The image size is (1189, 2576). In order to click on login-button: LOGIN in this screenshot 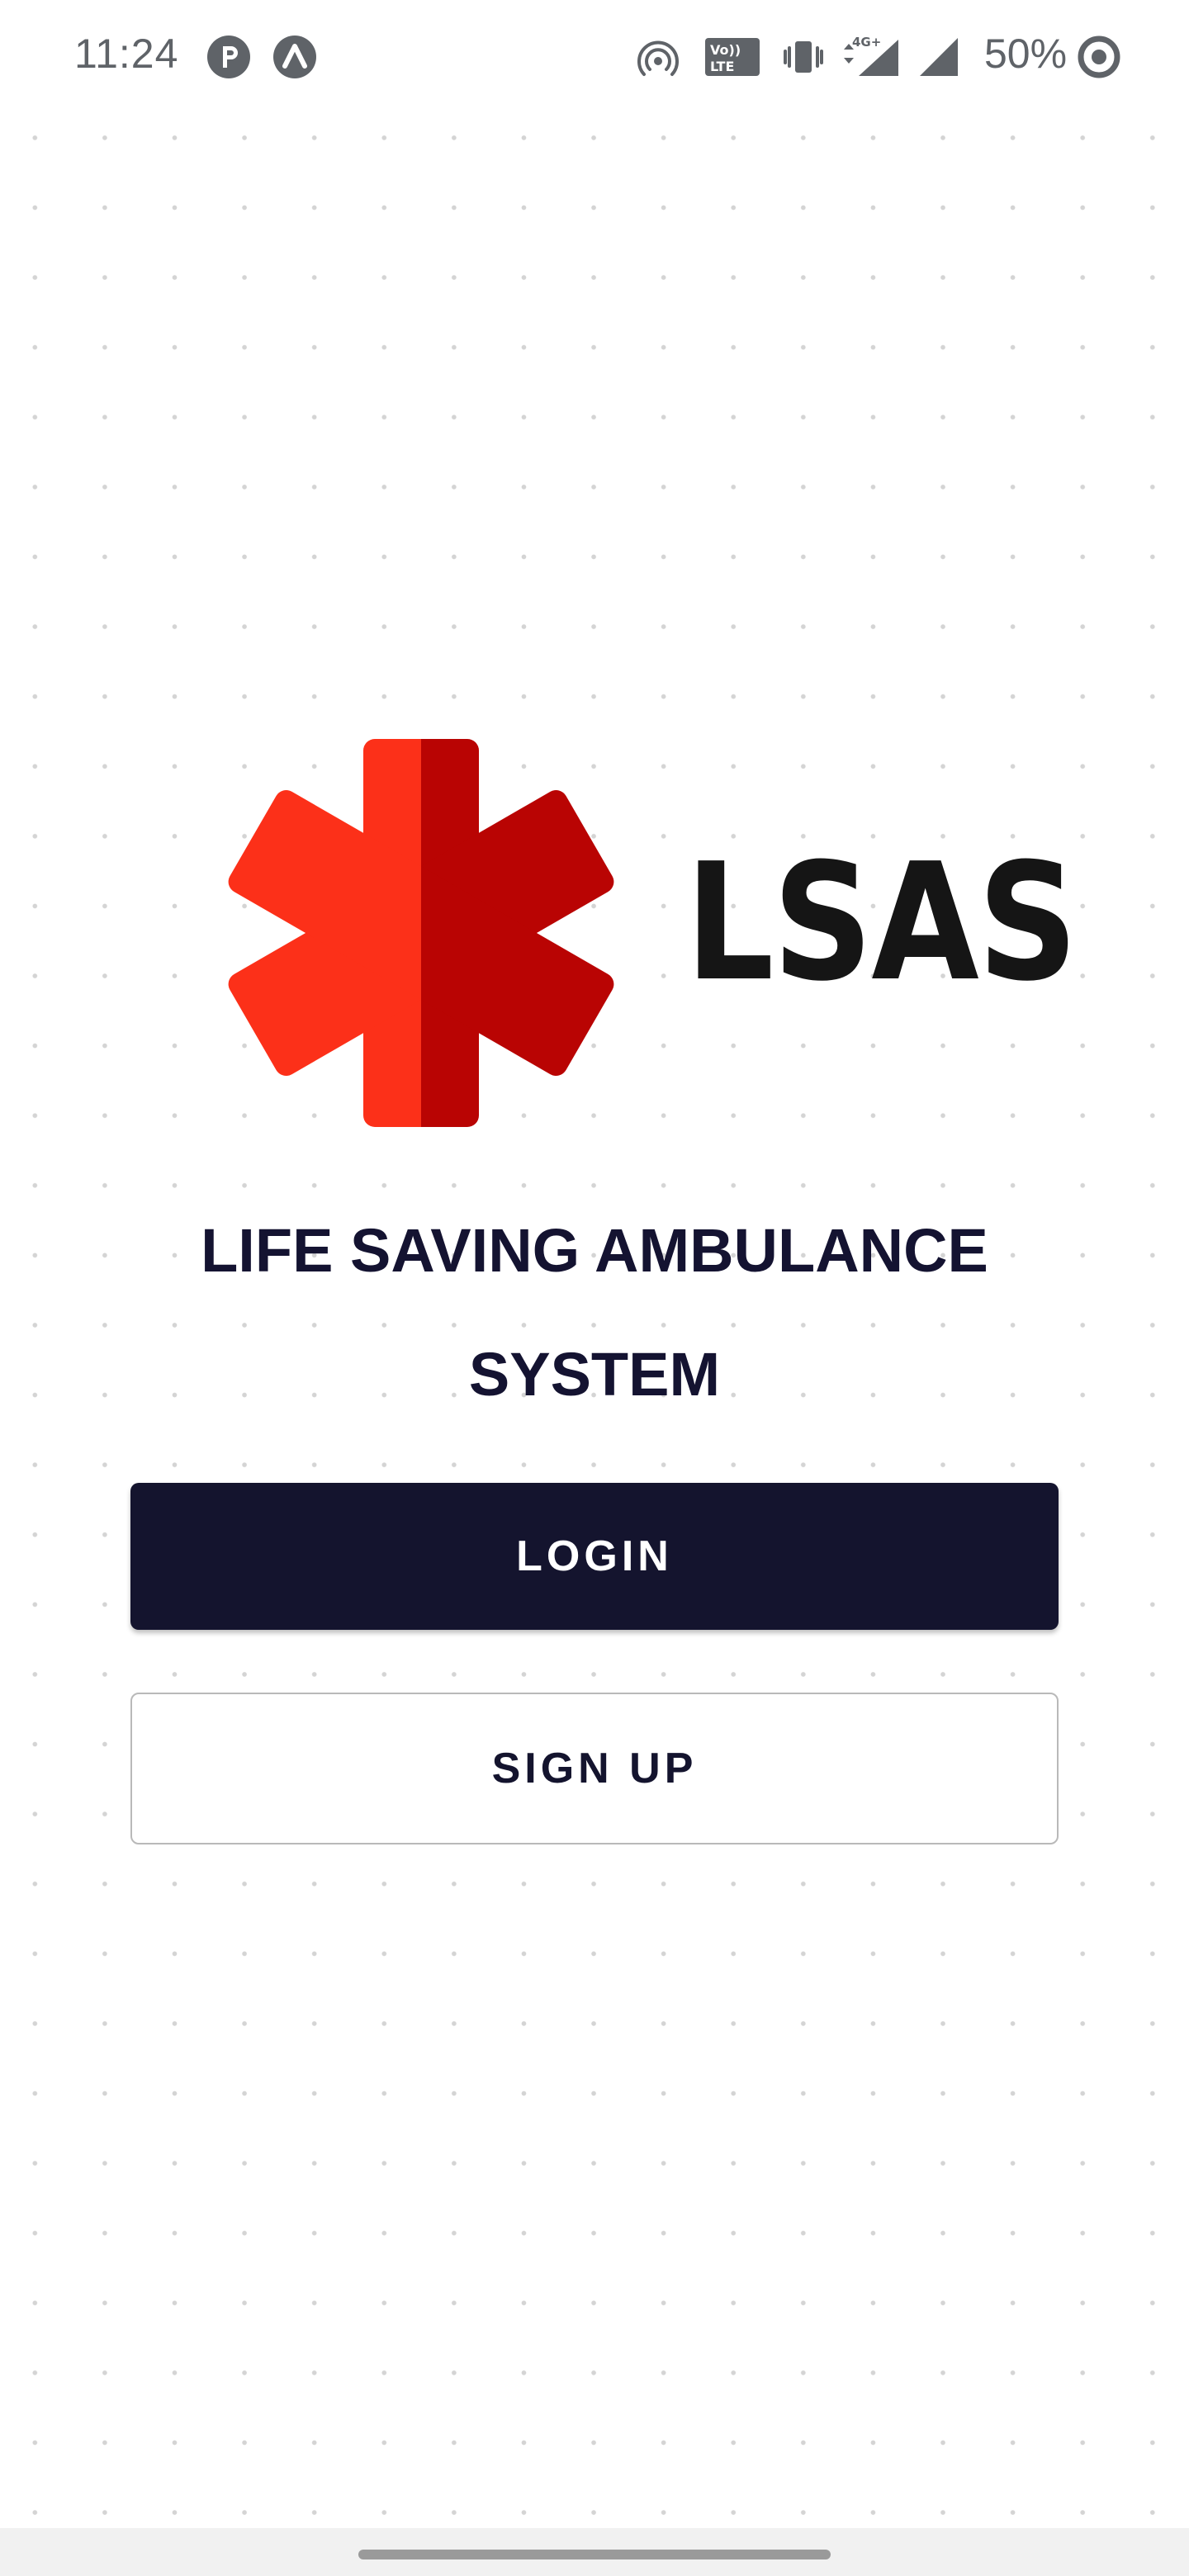, I will do `click(594, 1556)`.